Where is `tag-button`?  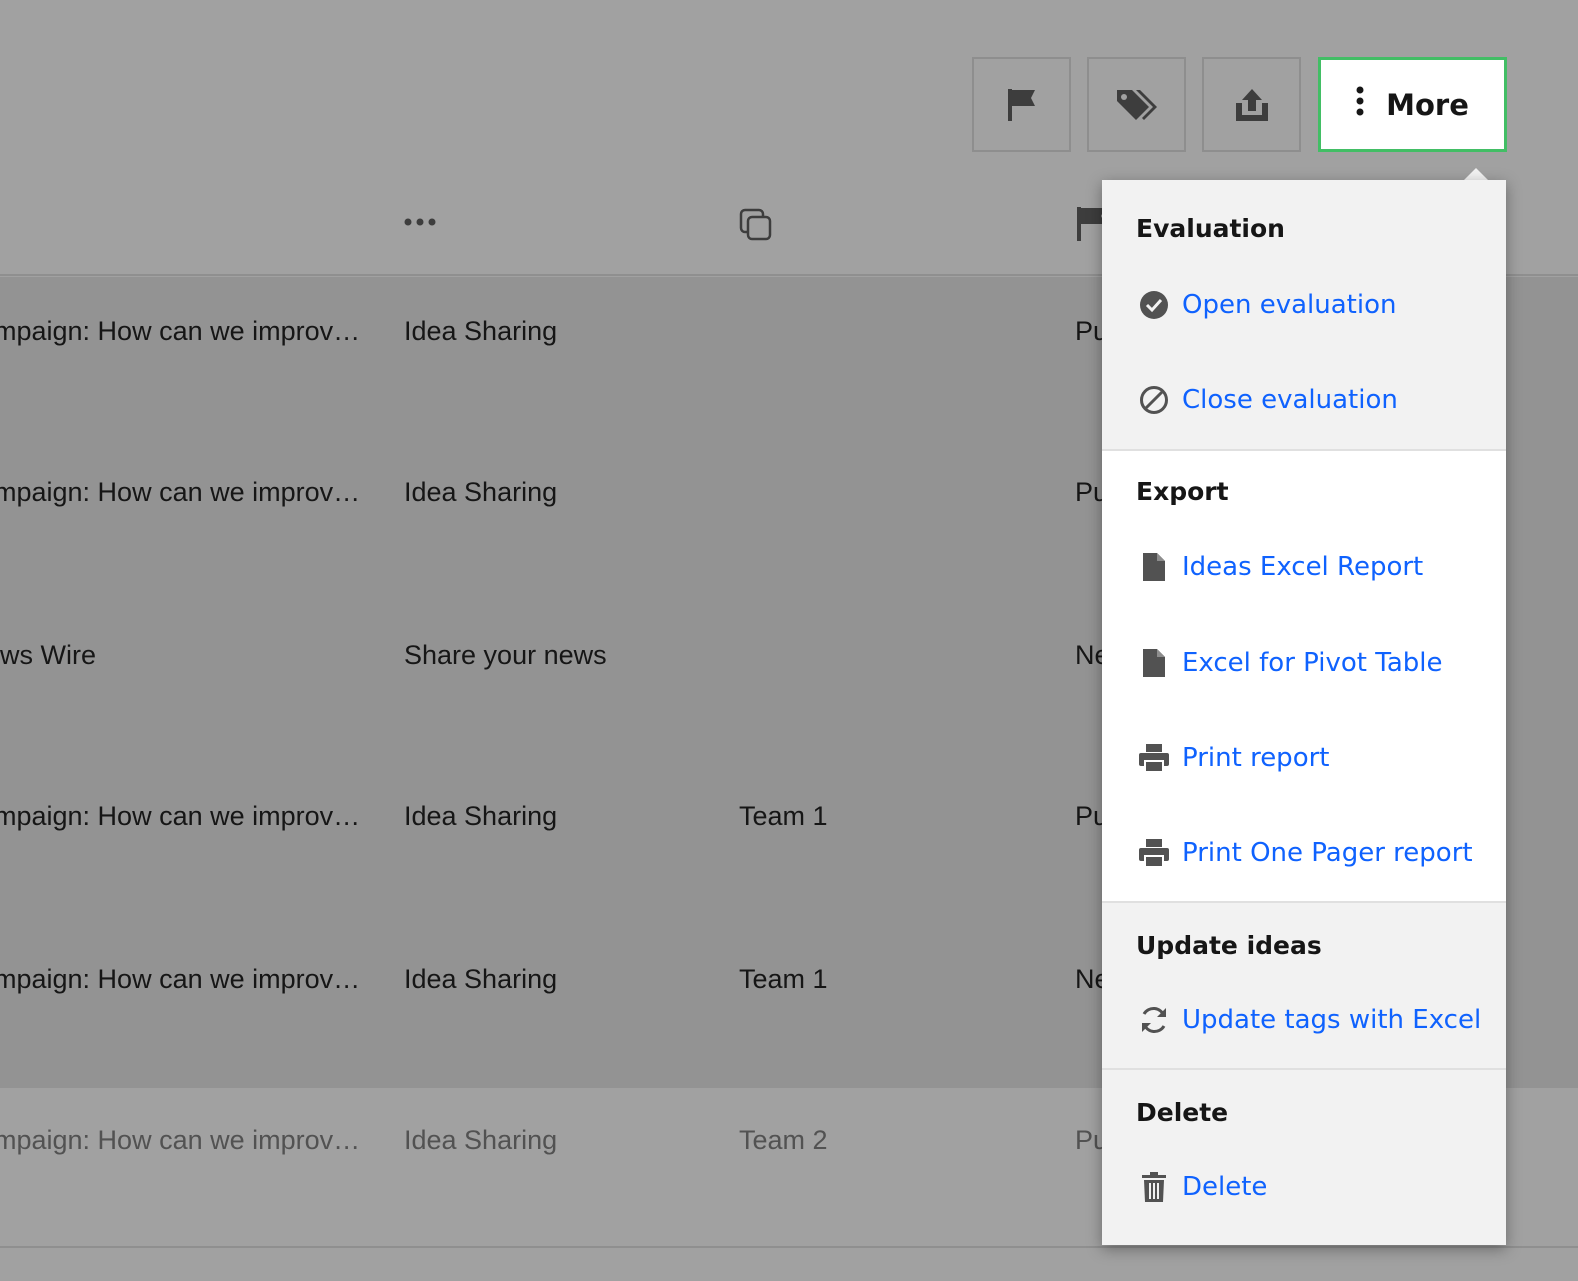 tag-button is located at coordinates (1136, 104).